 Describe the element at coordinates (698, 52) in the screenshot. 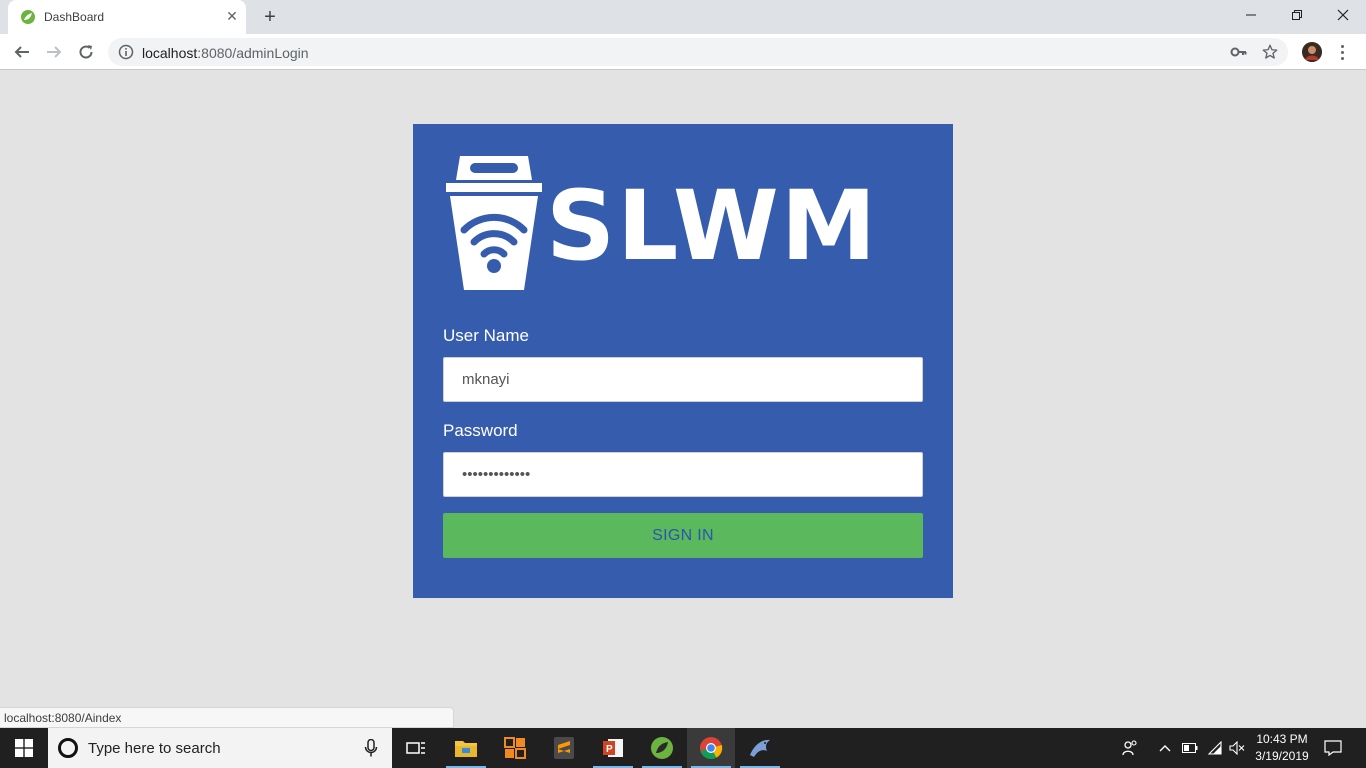

I see `address-bar: localhost:8080/adminLogin` at that location.